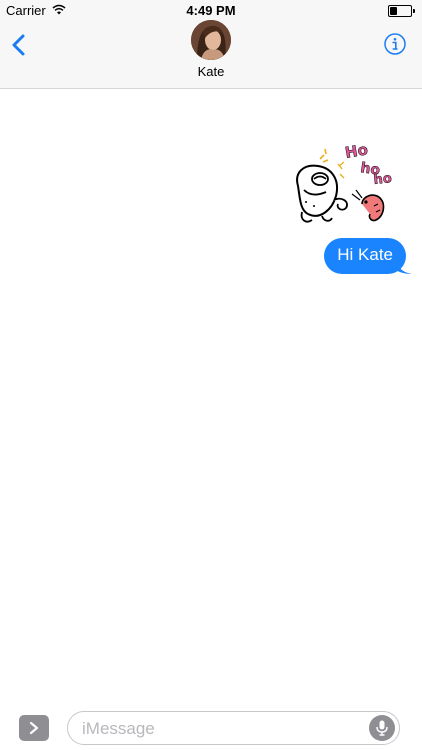 This screenshot has height=750, width=422. I want to click on laughing-cartoon-sticker: Ho ho ho, so click(344, 186).